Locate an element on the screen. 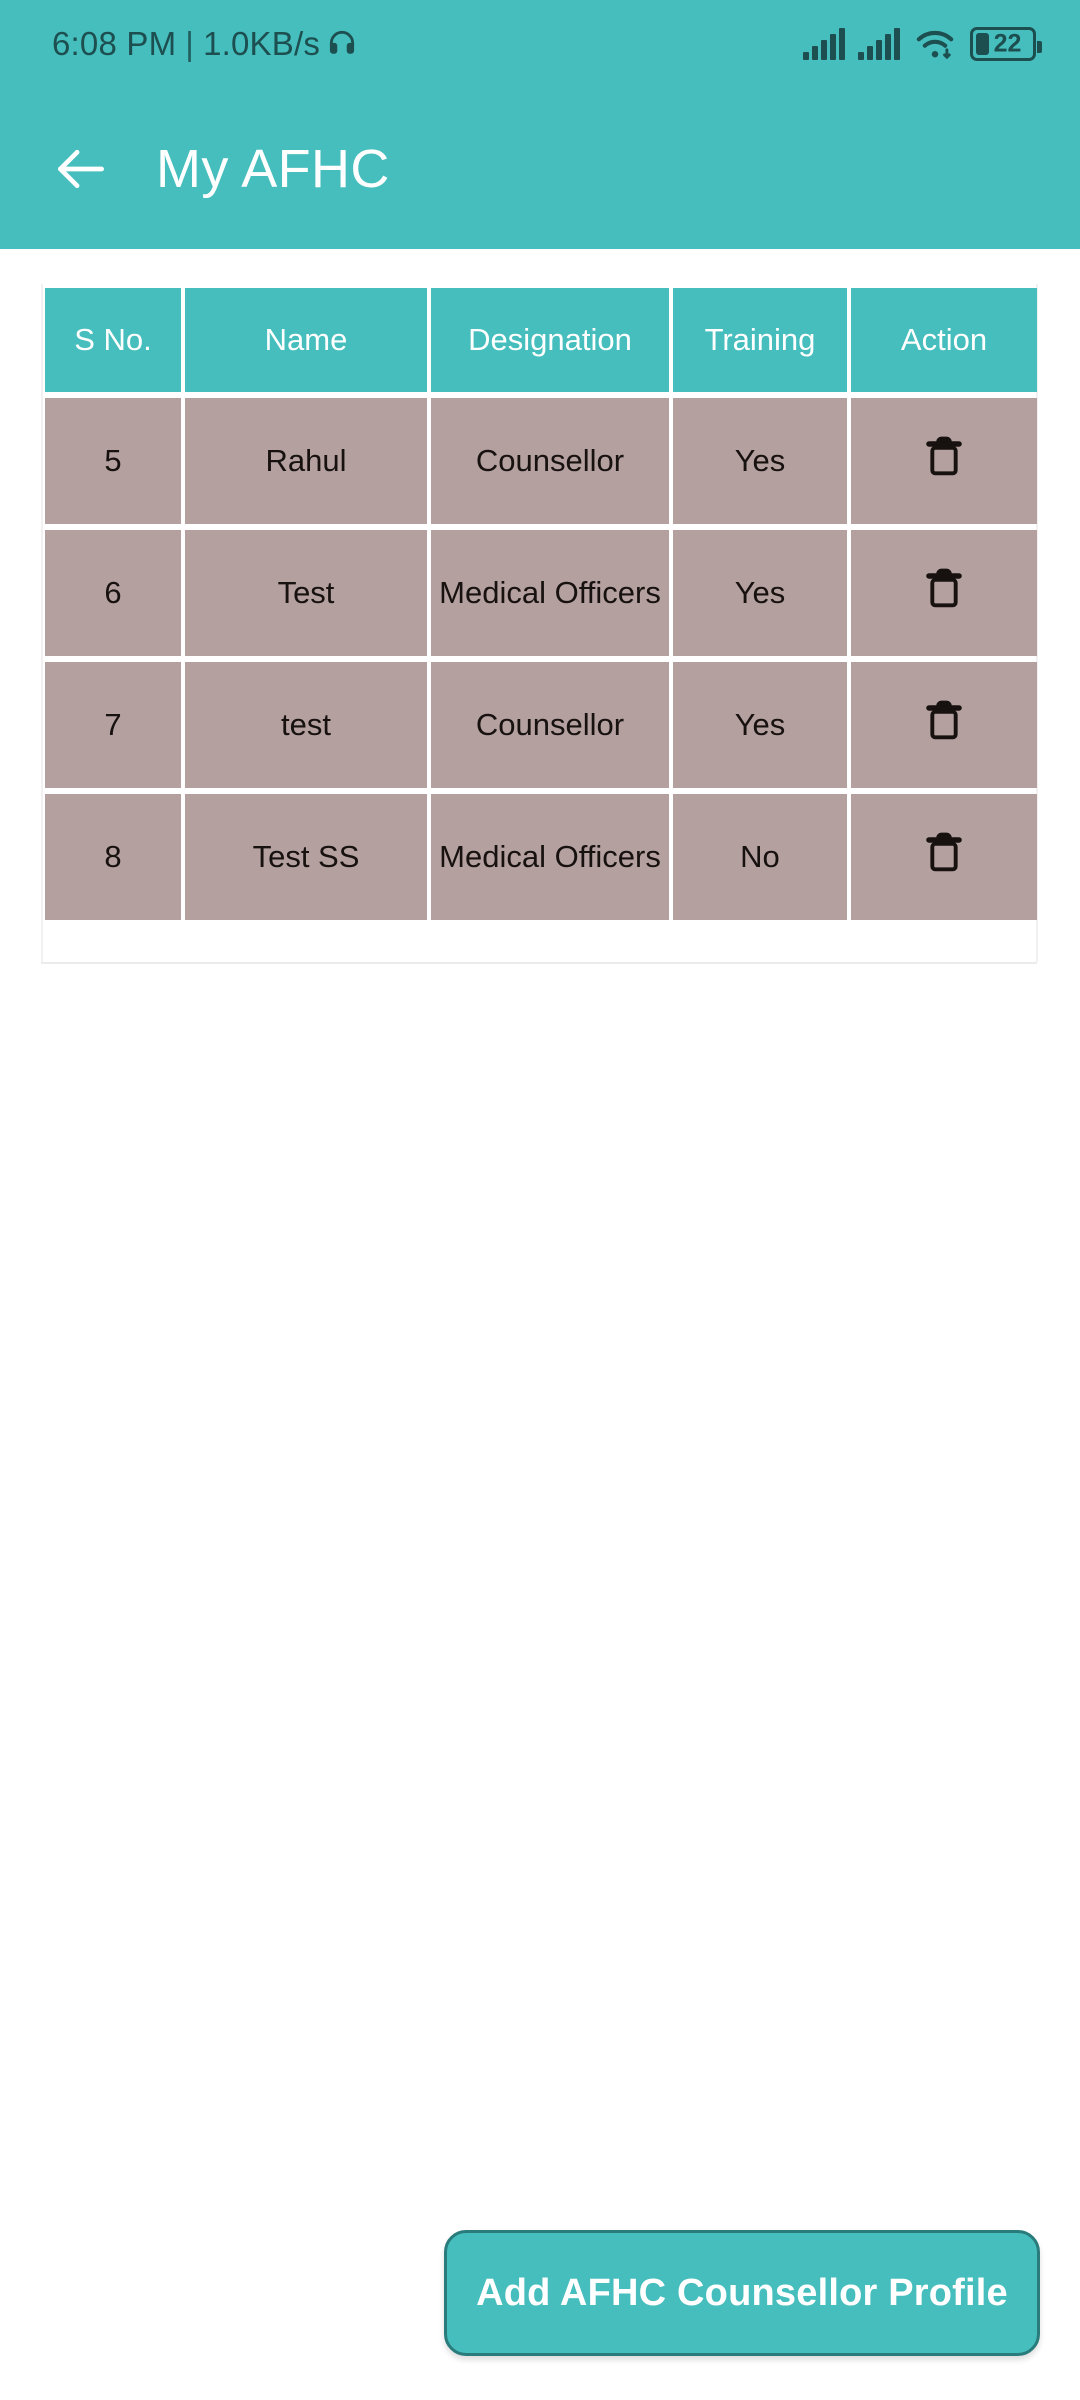 This screenshot has width=1080, height=2400. column-header-action: Action is located at coordinates (944, 340).